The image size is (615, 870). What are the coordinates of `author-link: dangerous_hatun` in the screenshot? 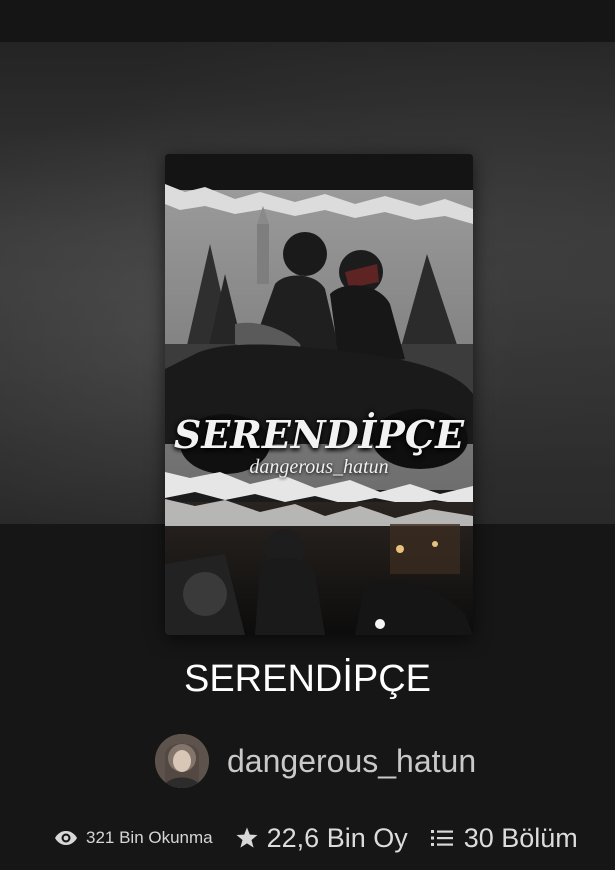 It's located at (315, 761).